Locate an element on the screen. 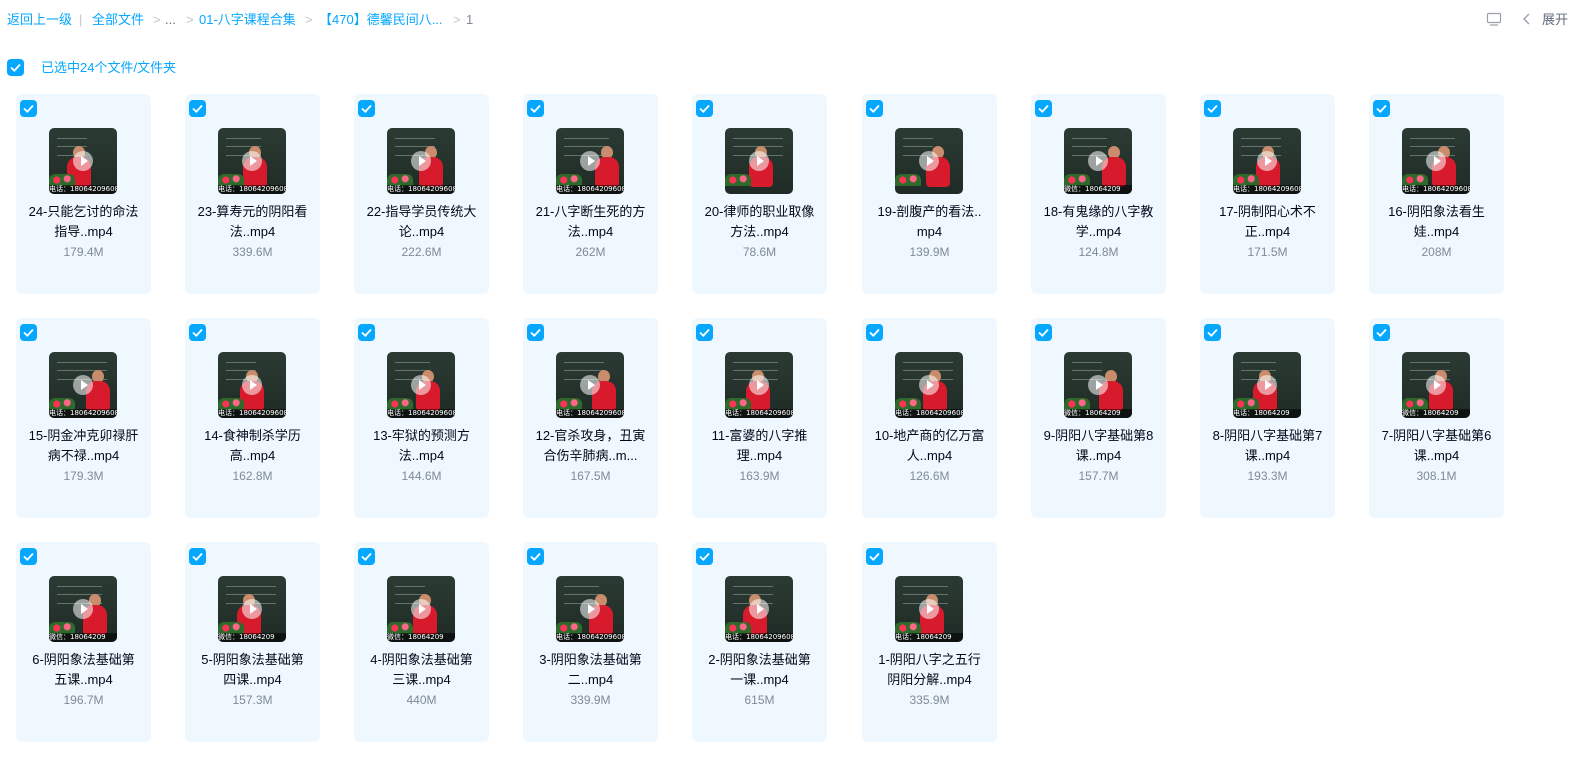 The image size is (1575, 762). file-card: 微信：18064209 4-阴阳象法基础第三课..mp4 440M is located at coordinates (421, 642).